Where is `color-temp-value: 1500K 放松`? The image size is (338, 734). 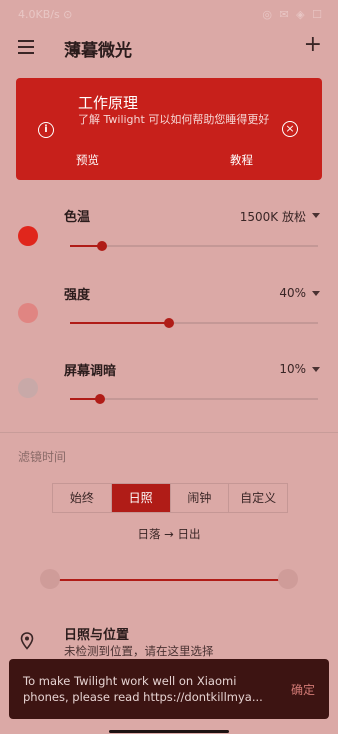
color-temp-value: 1500K 放松 is located at coordinates (273, 216).